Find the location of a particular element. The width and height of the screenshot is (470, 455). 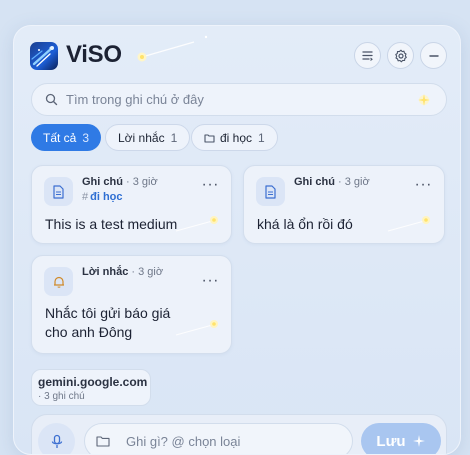

save-button: Lưu is located at coordinates (401, 438).